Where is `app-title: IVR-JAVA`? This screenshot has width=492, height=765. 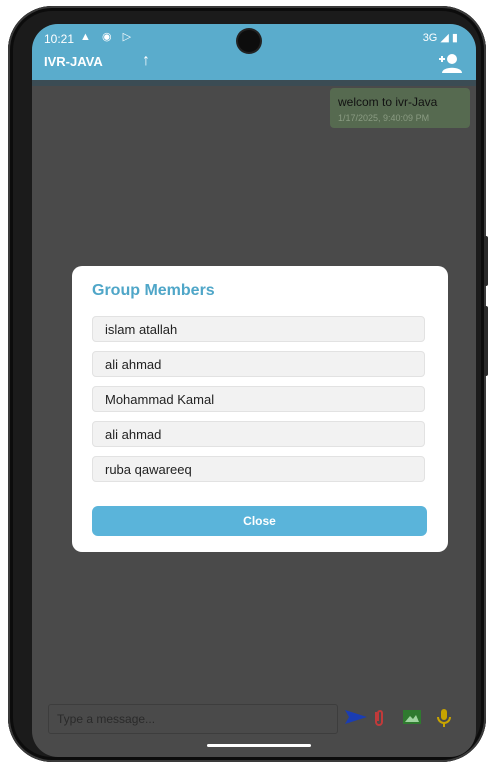 app-title: IVR-JAVA is located at coordinates (73, 61).